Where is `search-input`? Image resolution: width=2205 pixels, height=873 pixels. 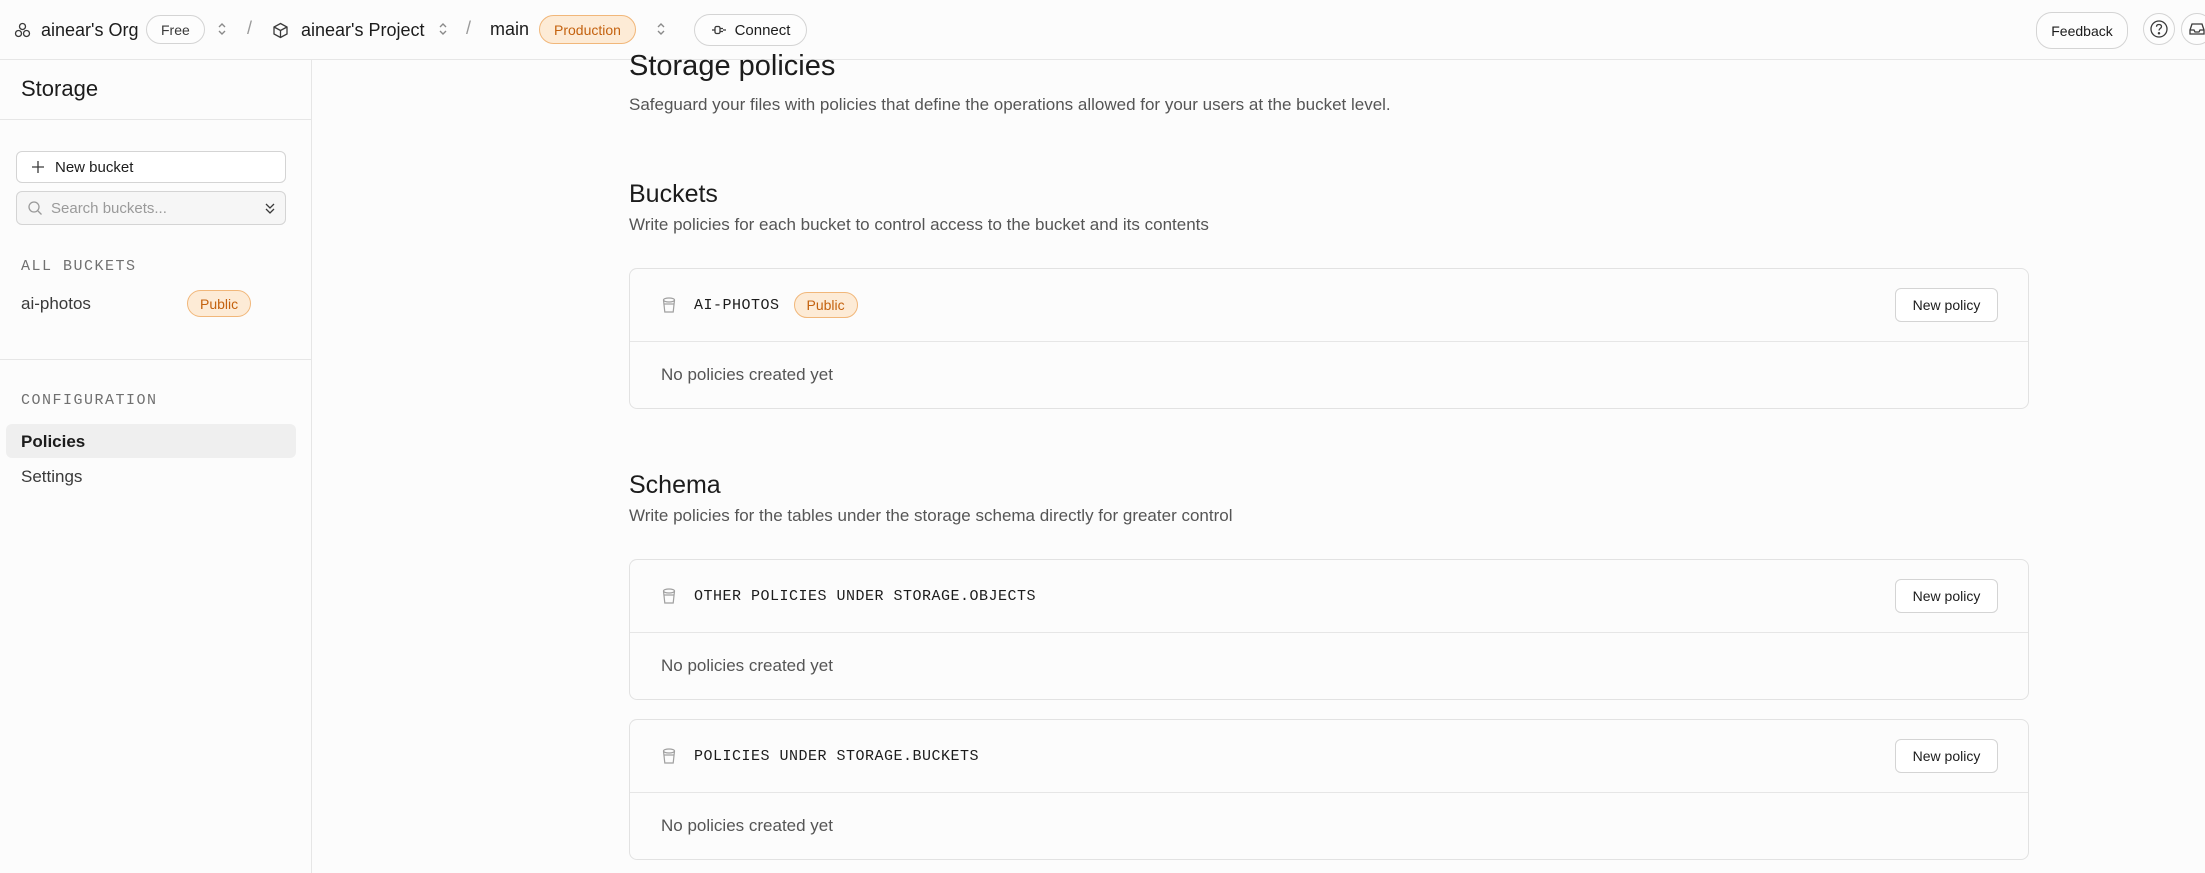 search-input is located at coordinates (151, 208).